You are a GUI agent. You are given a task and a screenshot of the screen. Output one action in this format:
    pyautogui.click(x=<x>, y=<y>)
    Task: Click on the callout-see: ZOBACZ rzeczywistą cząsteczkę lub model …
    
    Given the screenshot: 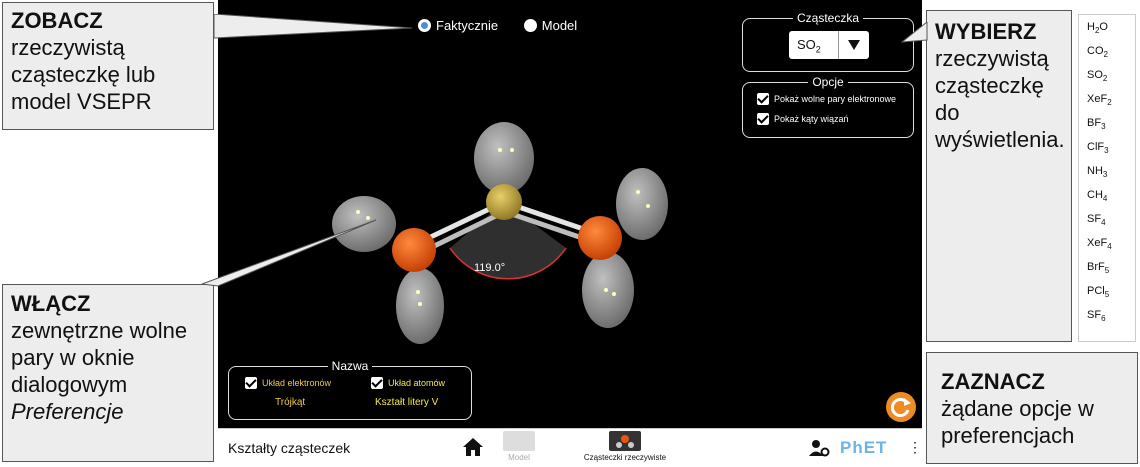 What is the action you would take?
    pyautogui.click(x=108, y=66)
    